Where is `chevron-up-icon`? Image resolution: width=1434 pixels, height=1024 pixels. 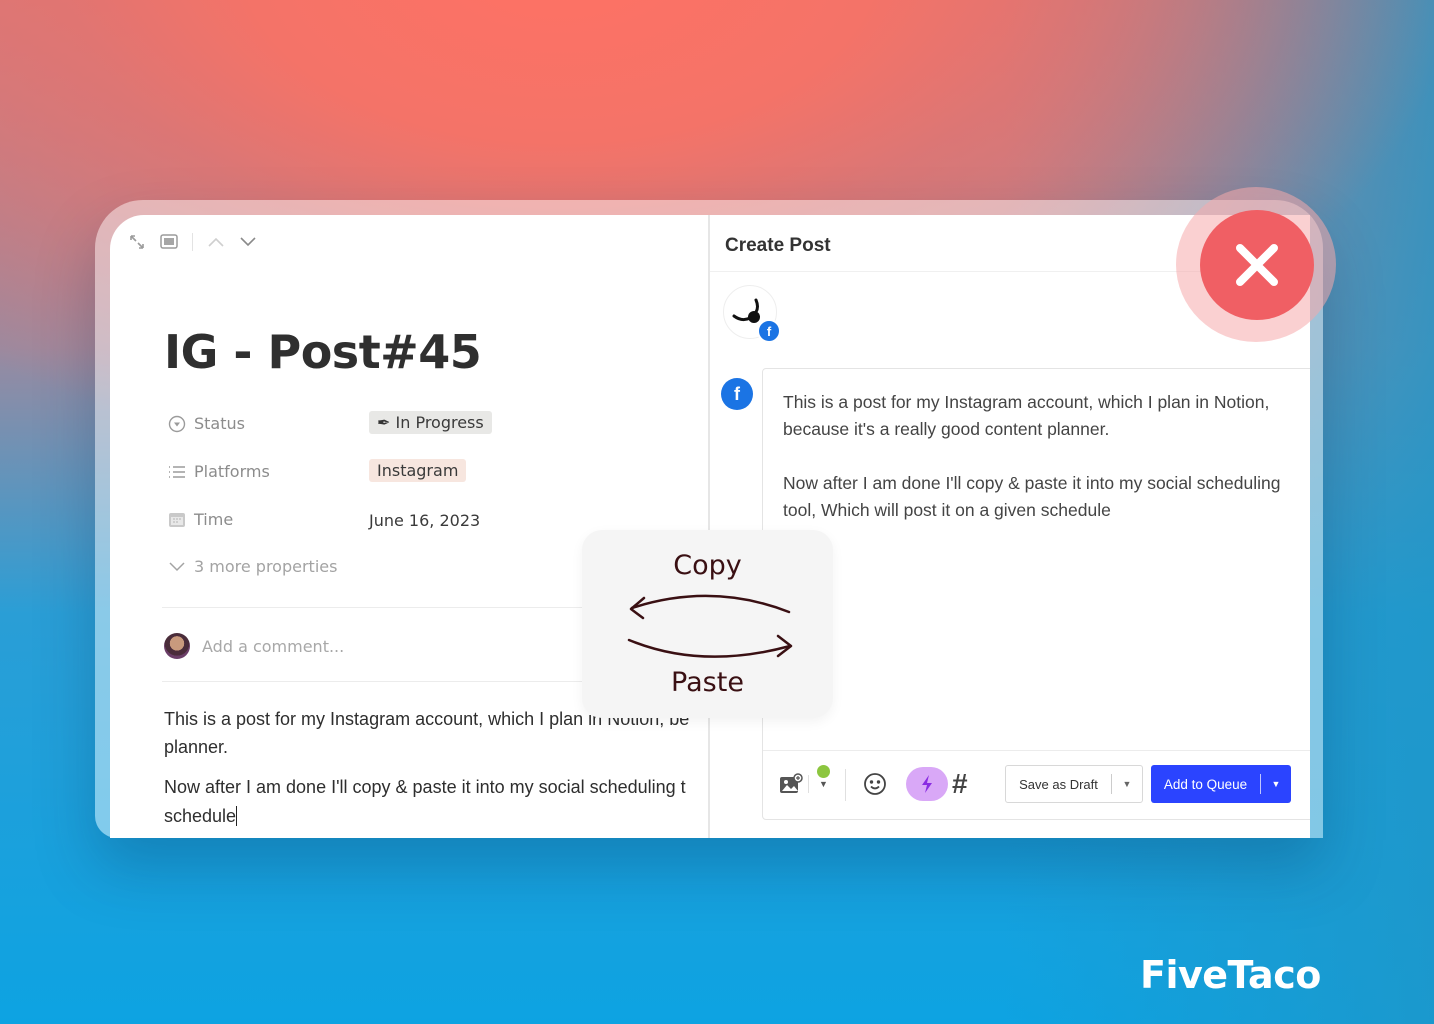
chevron-up-icon is located at coordinates (216, 242).